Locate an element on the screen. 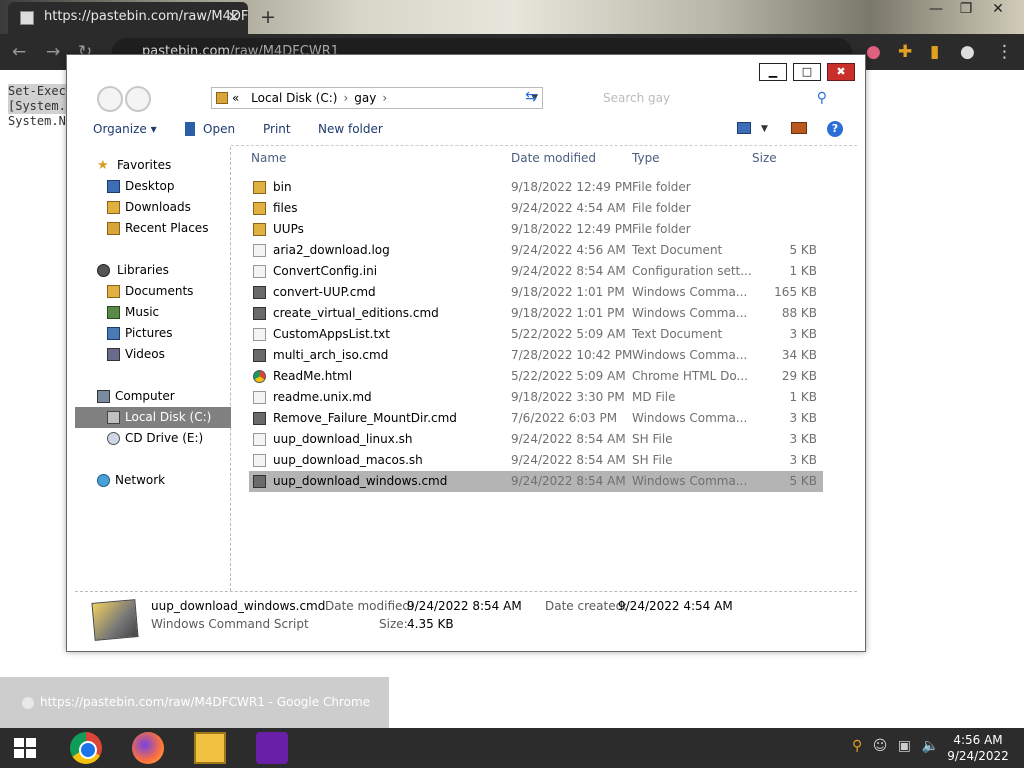 This screenshot has height=768, width=1024. search-icon: ⚲ is located at coordinates (822, 98).